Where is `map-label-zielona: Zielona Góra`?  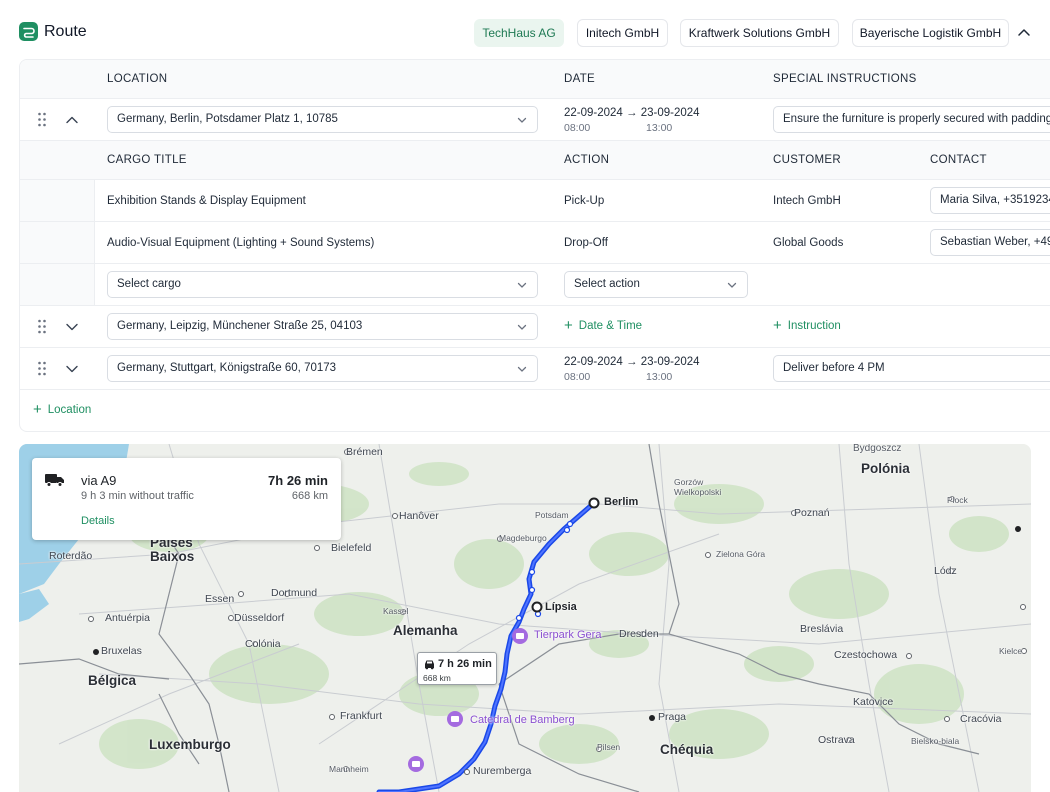 map-label-zielona: Zielona Góra is located at coordinates (741, 554).